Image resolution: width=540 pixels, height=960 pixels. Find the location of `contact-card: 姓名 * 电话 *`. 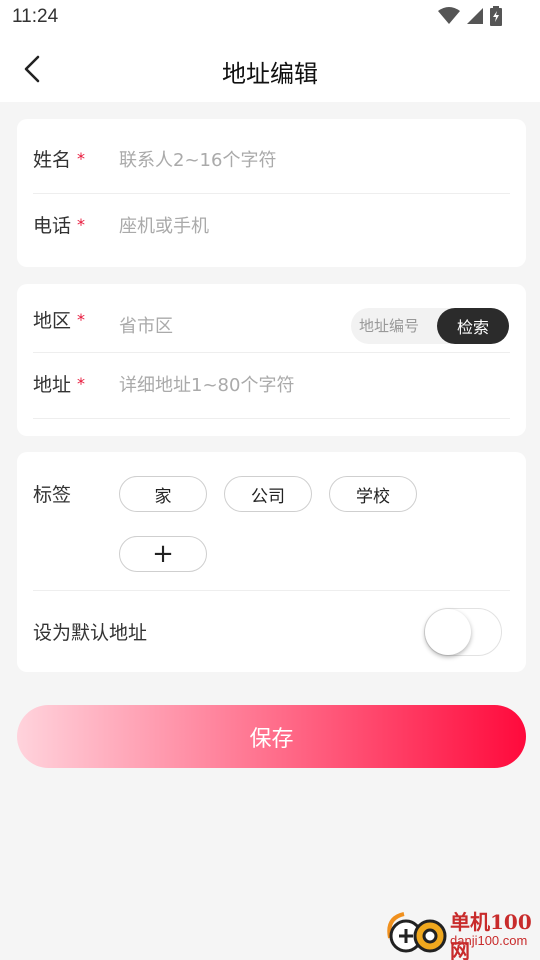

contact-card: 姓名 * 电话 * is located at coordinates (271, 193).